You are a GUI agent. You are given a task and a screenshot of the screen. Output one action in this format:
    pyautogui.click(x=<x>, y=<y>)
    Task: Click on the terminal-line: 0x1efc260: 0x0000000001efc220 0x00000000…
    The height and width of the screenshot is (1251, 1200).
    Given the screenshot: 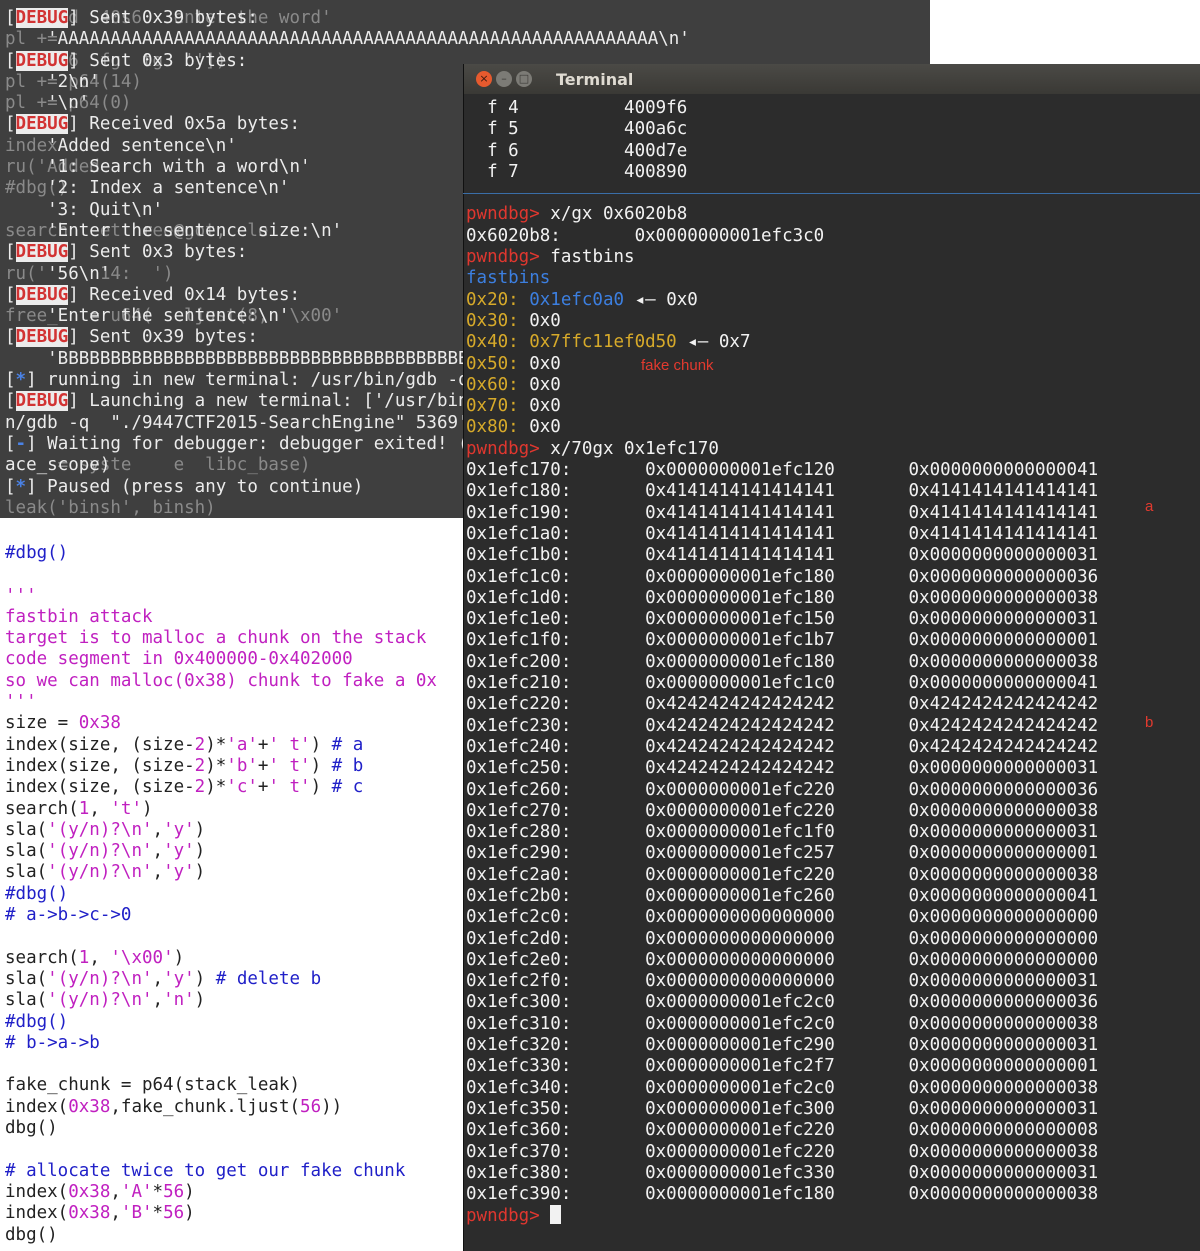 What is the action you would take?
    pyautogui.click(x=782, y=790)
    